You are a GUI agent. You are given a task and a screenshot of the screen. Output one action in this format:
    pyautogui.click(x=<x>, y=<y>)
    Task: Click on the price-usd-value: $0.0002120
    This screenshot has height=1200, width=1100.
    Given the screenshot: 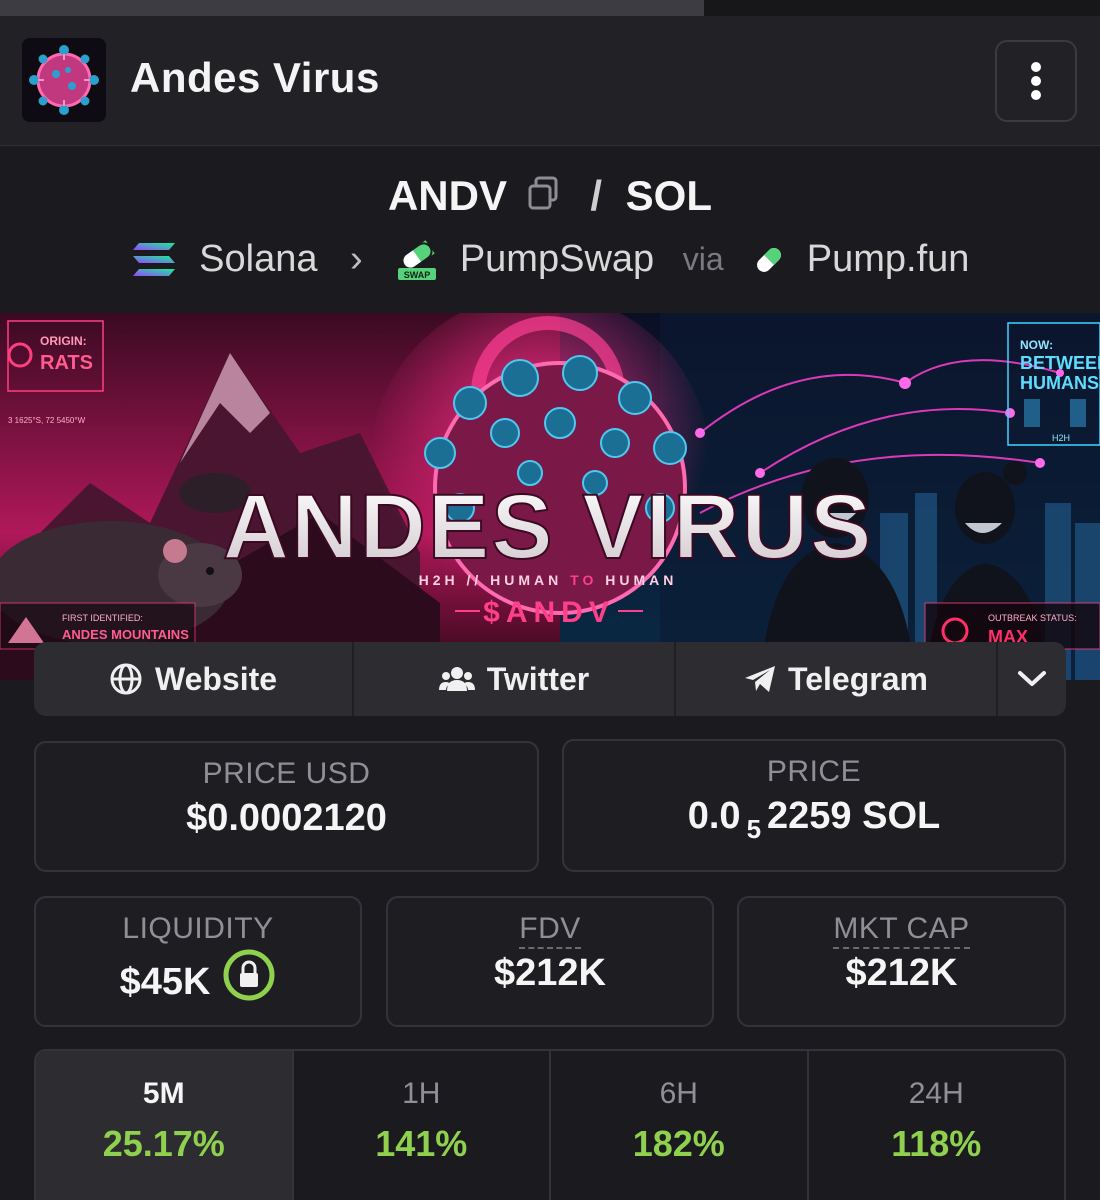 What is the action you would take?
    pyautogui.click(x=286, y=818)
    